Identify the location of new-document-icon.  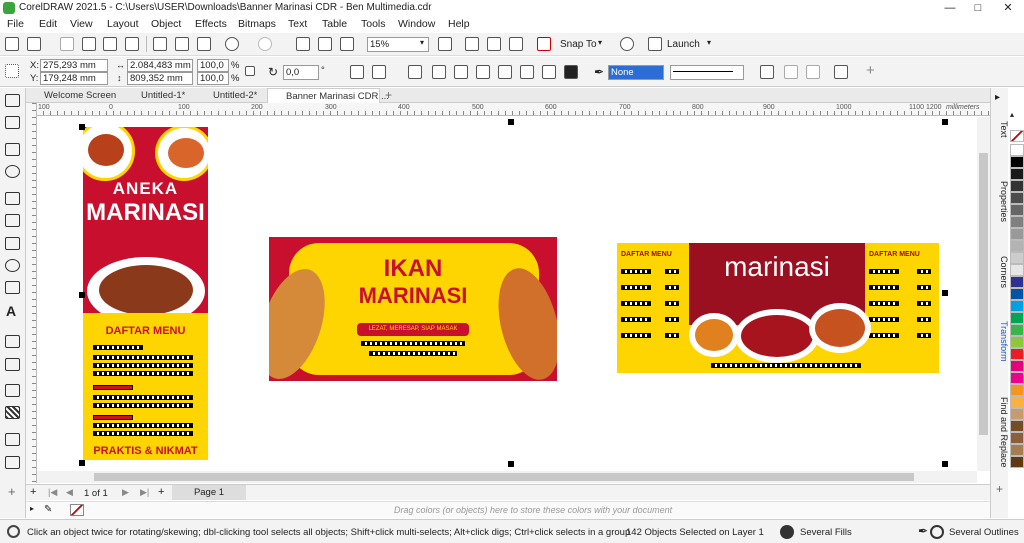
(12, 44).